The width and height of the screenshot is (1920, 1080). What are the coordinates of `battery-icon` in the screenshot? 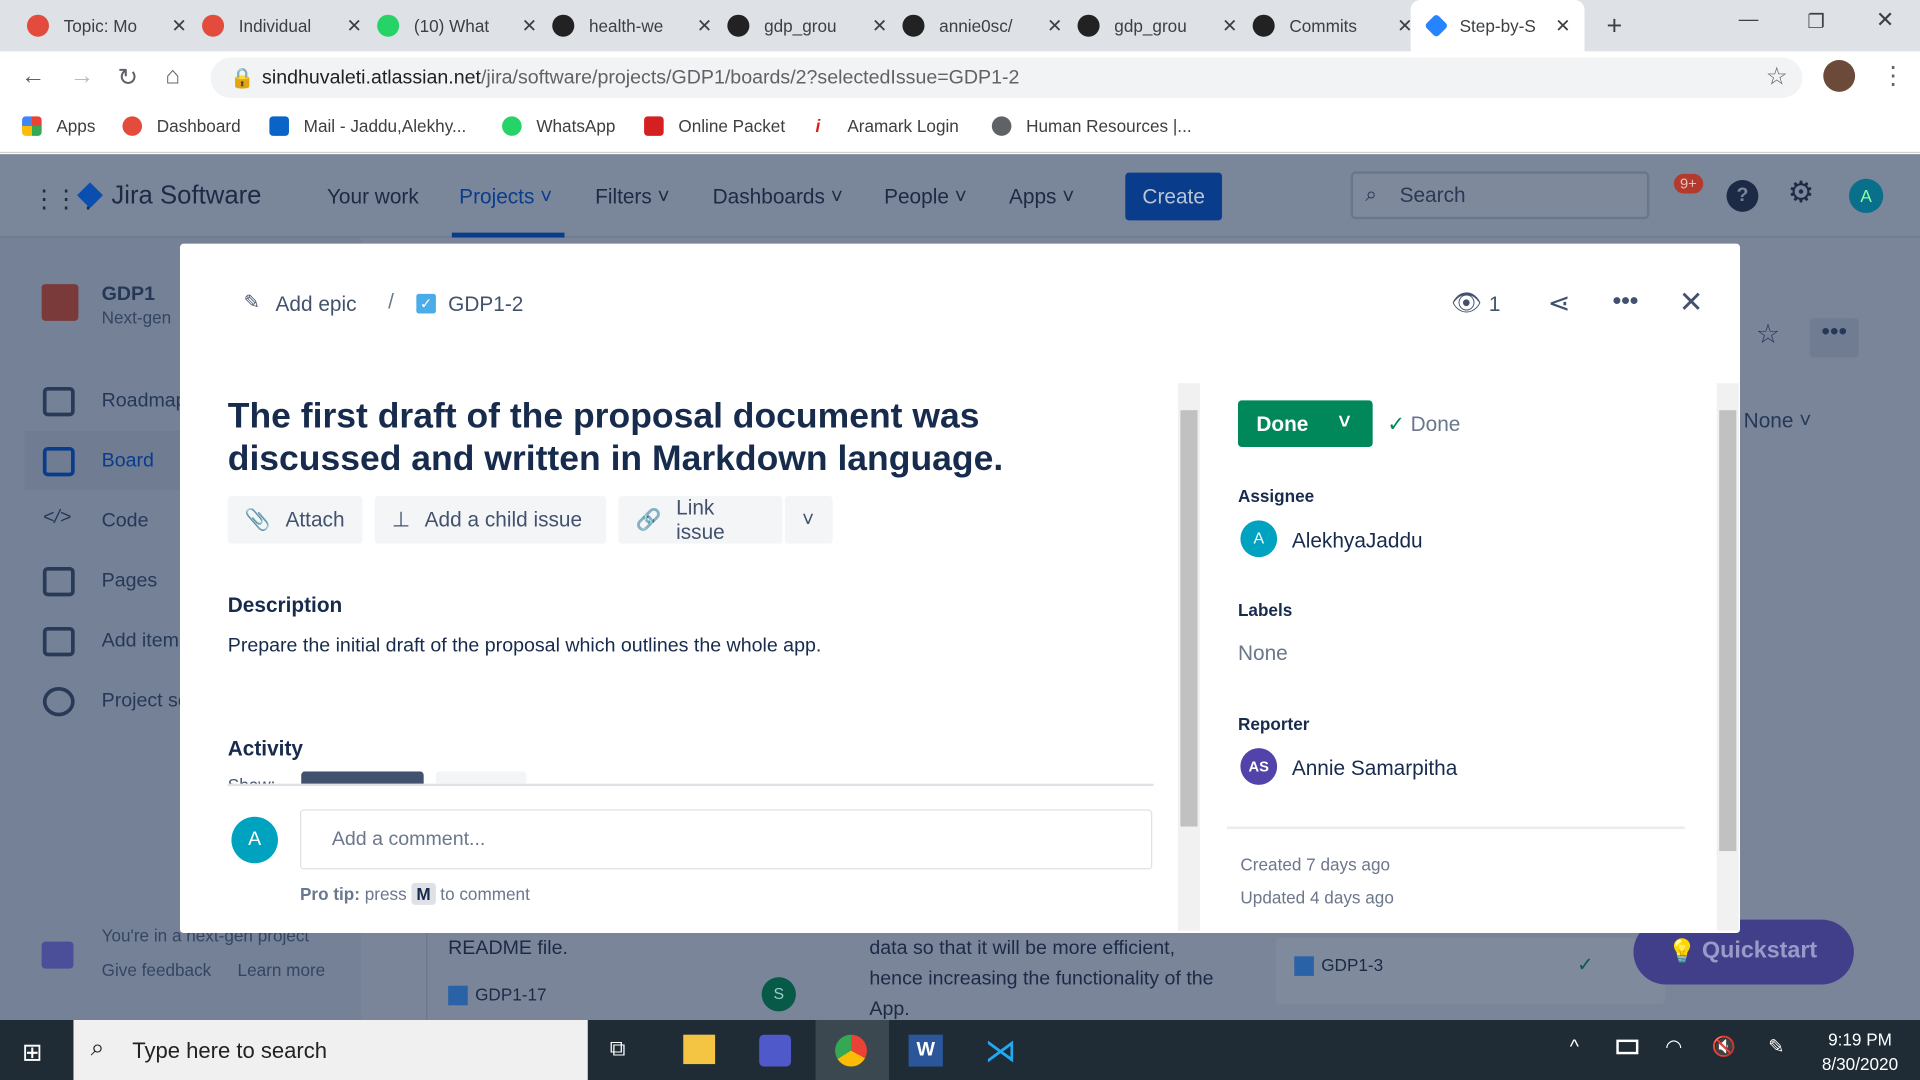 It's located at (1627, 1047).